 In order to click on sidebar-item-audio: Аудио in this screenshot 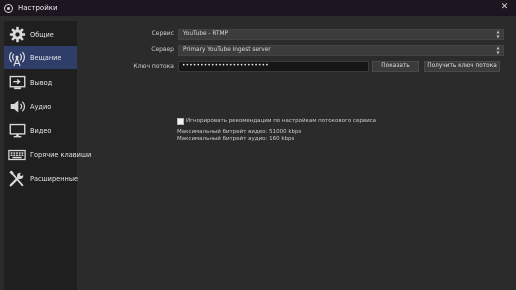, I will do `click(40, 106)`.